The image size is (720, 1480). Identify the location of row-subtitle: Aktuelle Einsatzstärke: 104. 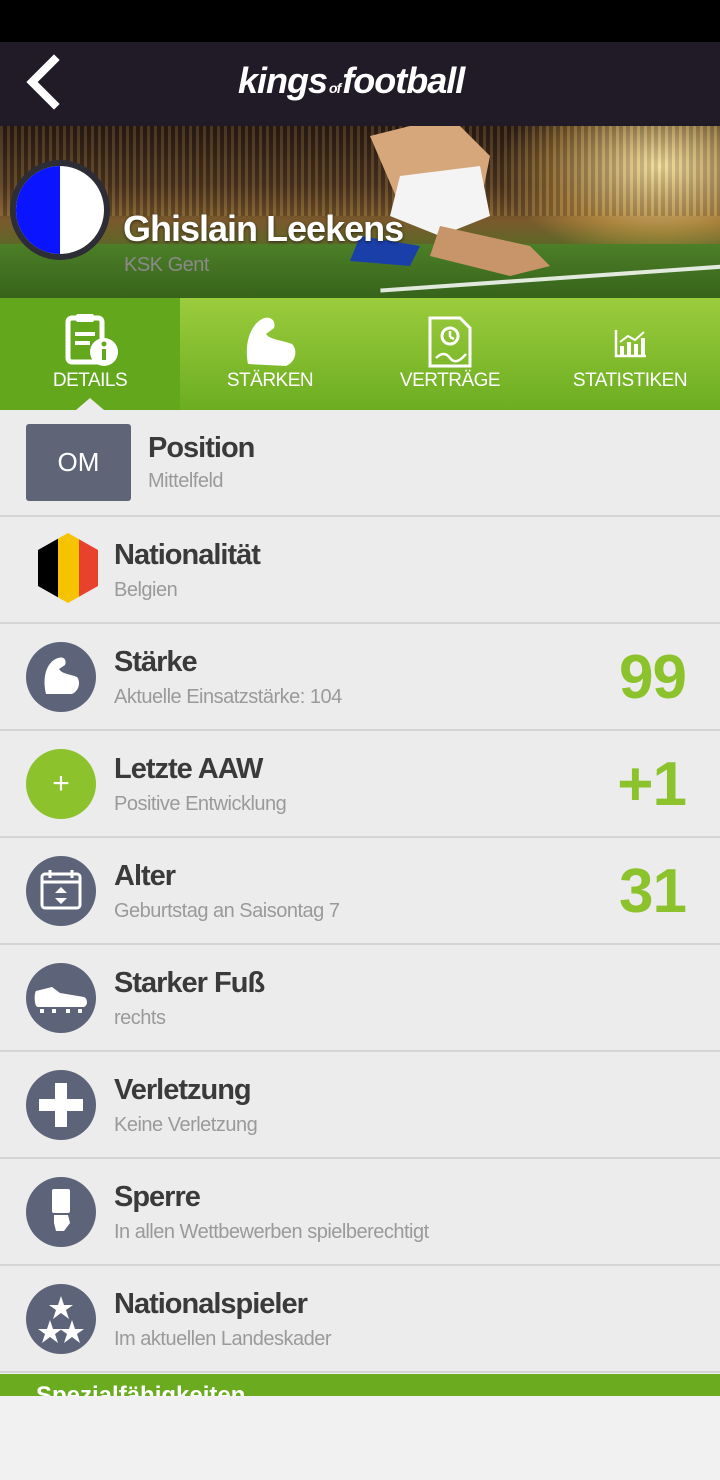
(228, 697).